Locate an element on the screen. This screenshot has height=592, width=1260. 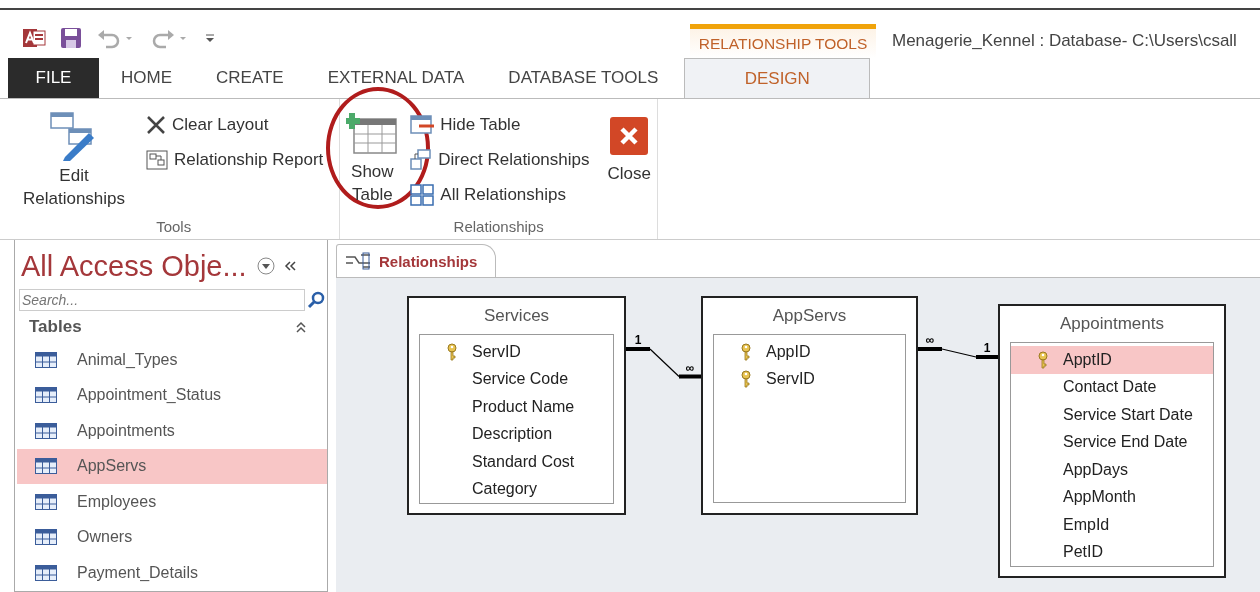
ribbon-tab: DATABASE TOOLS is located at coordinates (583, 78).